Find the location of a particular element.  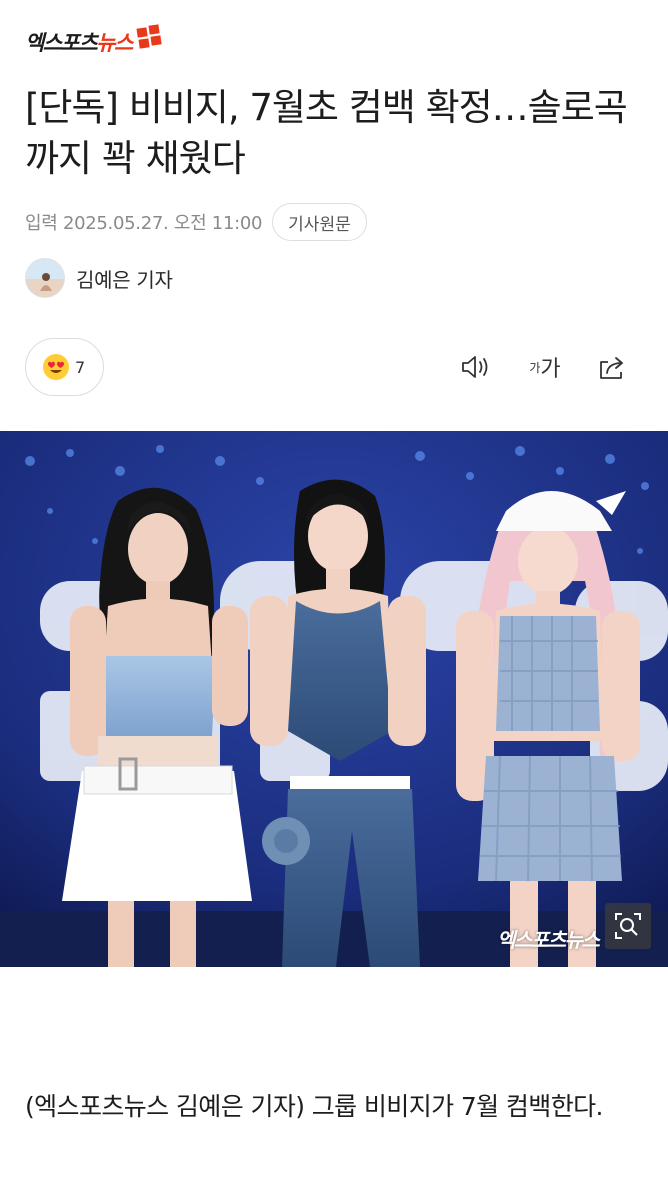

original-article-button: 기사원문 is located at coordinates (319, 222).